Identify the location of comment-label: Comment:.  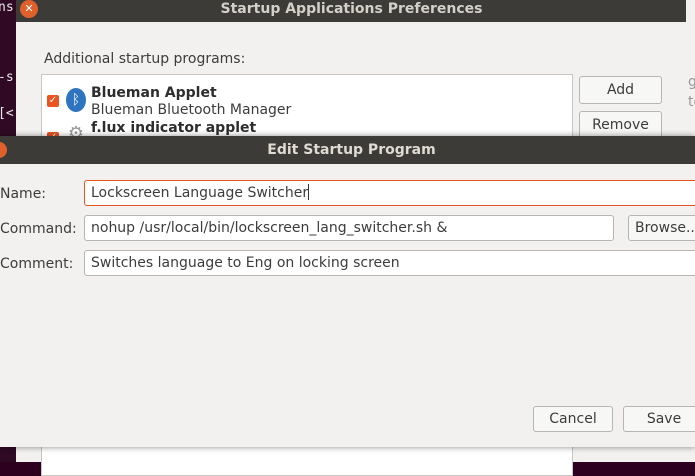
(37, 264).